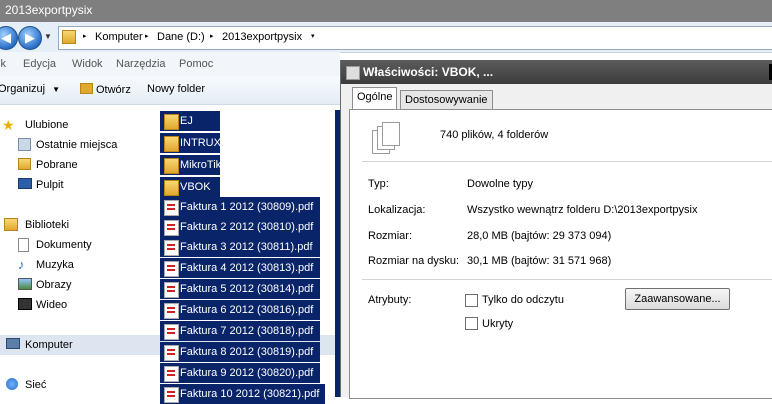 The height and width of the screenshot is (404, 772). I want to click on breadcrumb-dane: Dane (D:), so click(181, 37).